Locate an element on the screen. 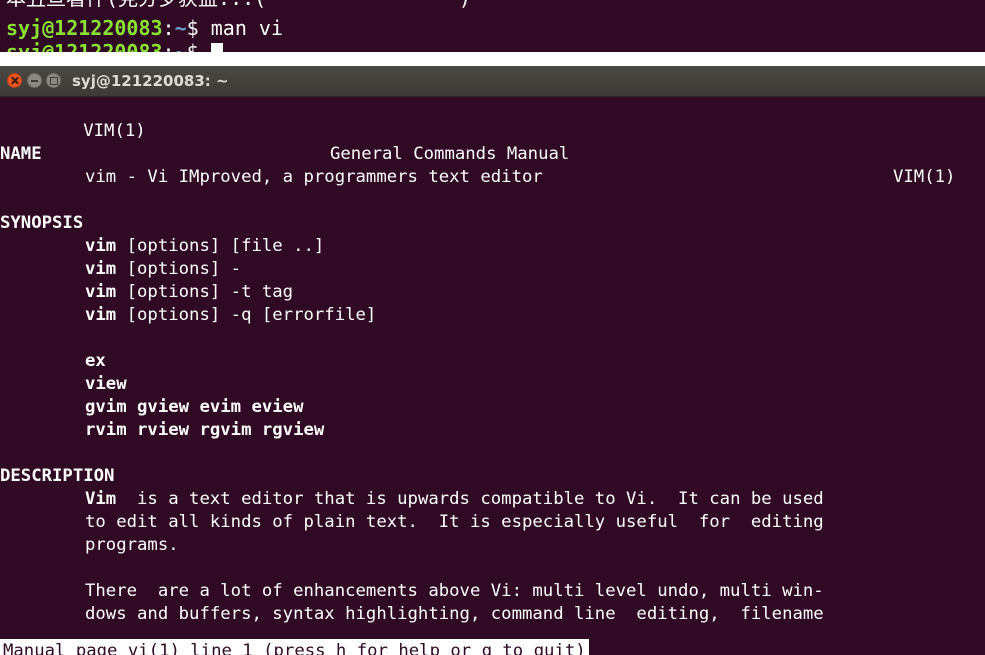 This screenshot has width=985, height=655. manpage-header: VIM(1) General Commands Manual VIM(1) is located at coordinates (492, 142).